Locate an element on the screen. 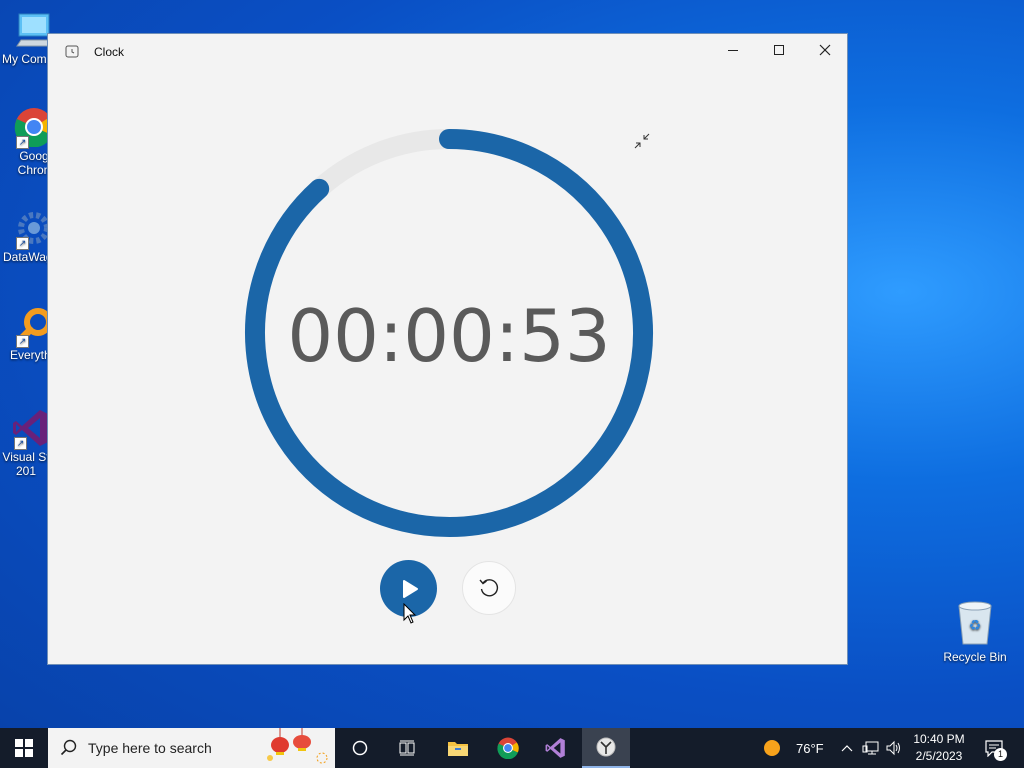 The width and height of the screenshot is (1024, 768). stopwatch-time: 00:00:53 is located at coordinates (449, 336).